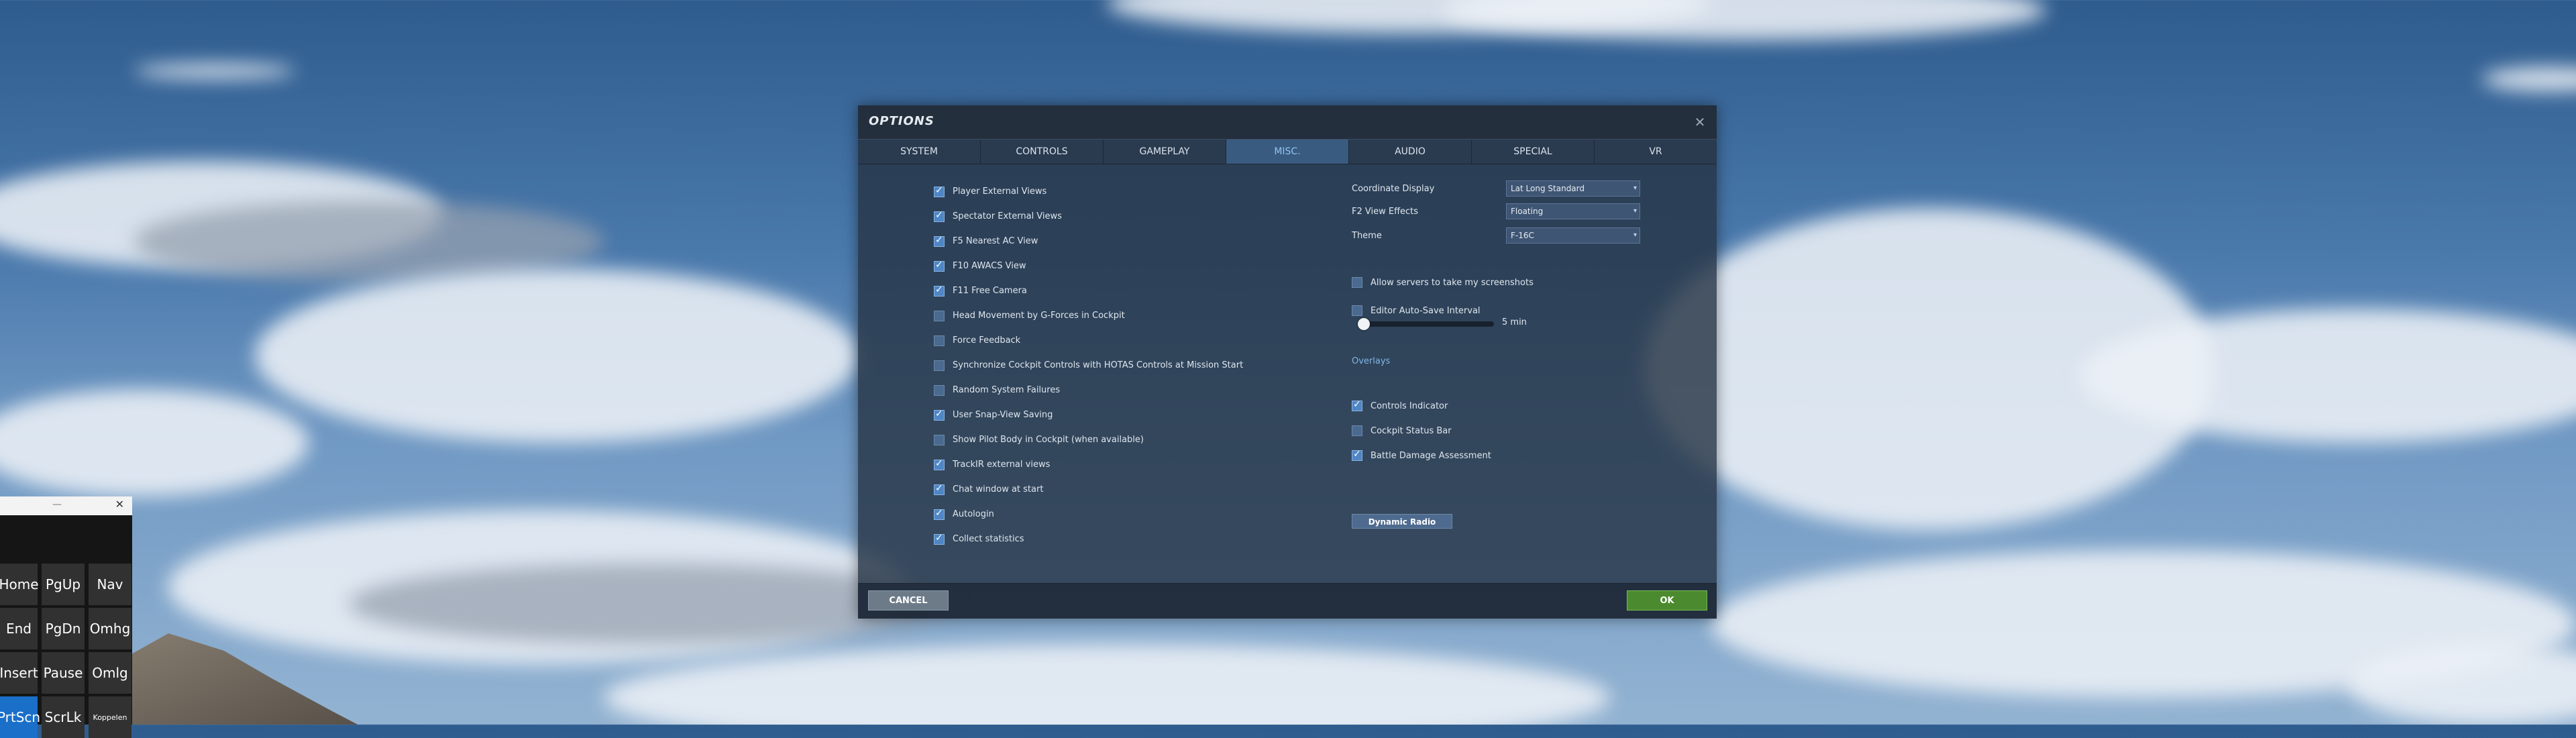  What do you see at coordinates (1364, 324) in the screenshot?
I see `slider-handle` at bounding box center [1364, 324].